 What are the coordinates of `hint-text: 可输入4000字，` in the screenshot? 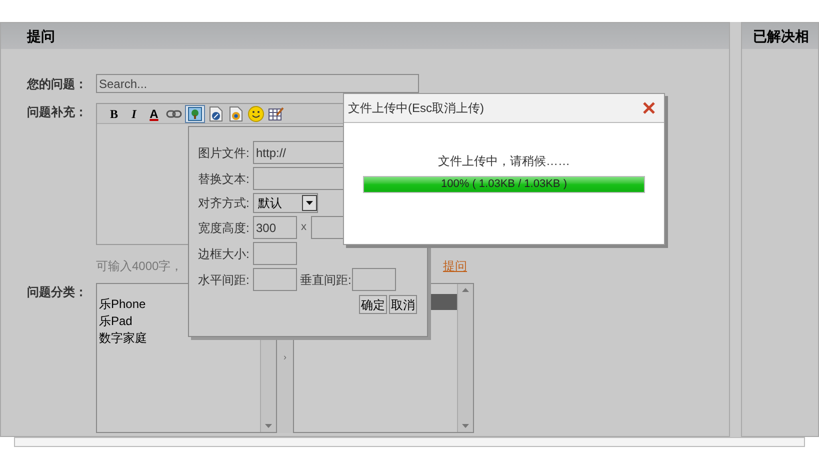 It's located at (139, 266).